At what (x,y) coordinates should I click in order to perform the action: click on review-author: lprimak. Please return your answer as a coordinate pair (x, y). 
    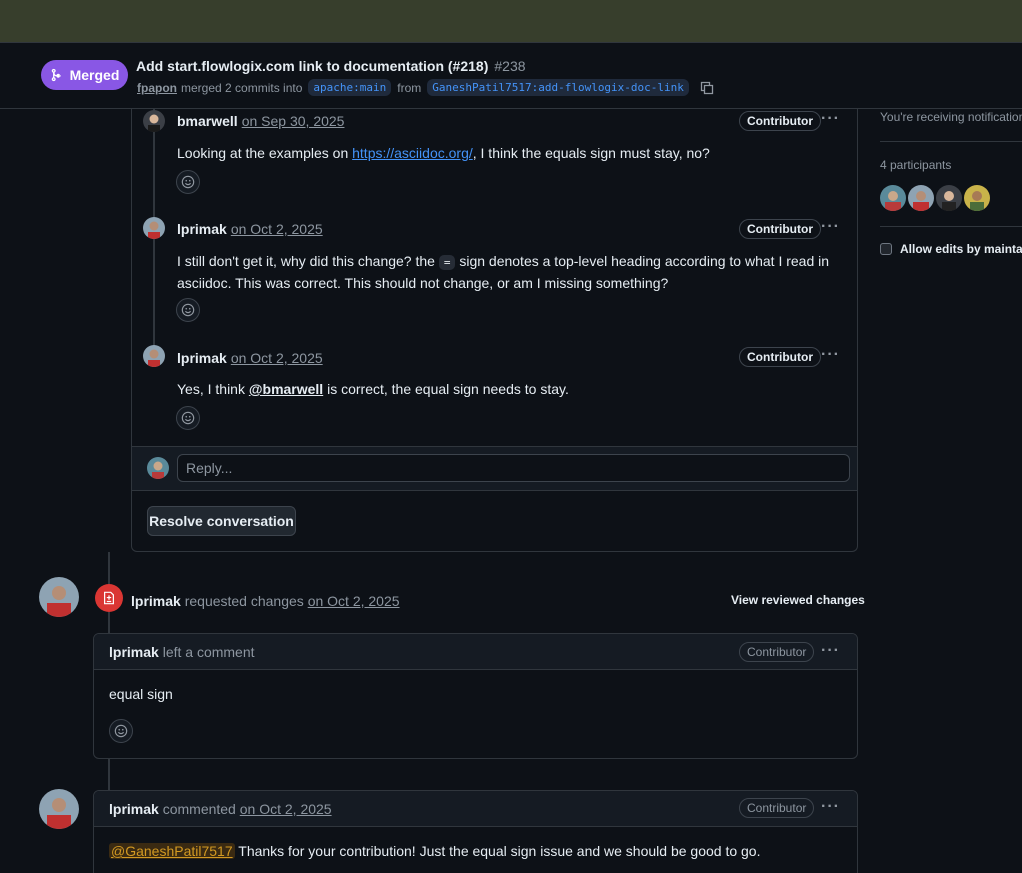
    Looking at the image, I should click on (156, 601).